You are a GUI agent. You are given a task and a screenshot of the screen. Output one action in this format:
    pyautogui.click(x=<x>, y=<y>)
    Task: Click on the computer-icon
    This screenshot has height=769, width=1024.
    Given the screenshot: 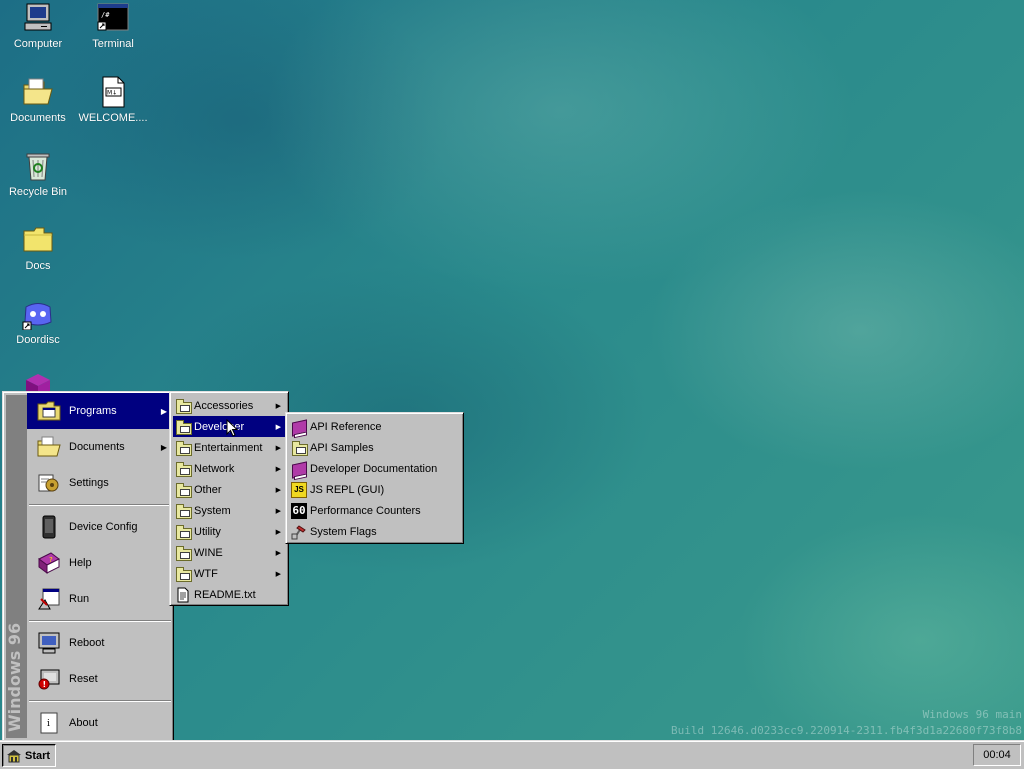 What is the action you would take?
    pyautogui.click(x=38, y=18)
    